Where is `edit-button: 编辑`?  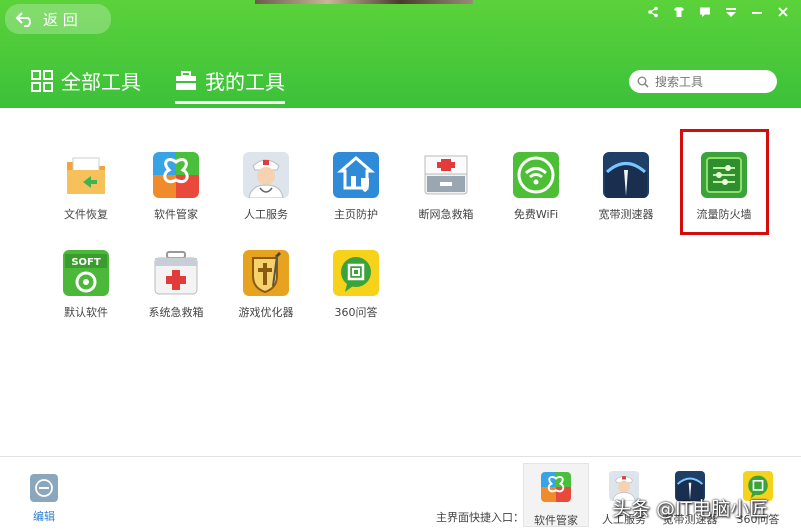
edit-button: 编辑 is located at coordinates (45, 499).